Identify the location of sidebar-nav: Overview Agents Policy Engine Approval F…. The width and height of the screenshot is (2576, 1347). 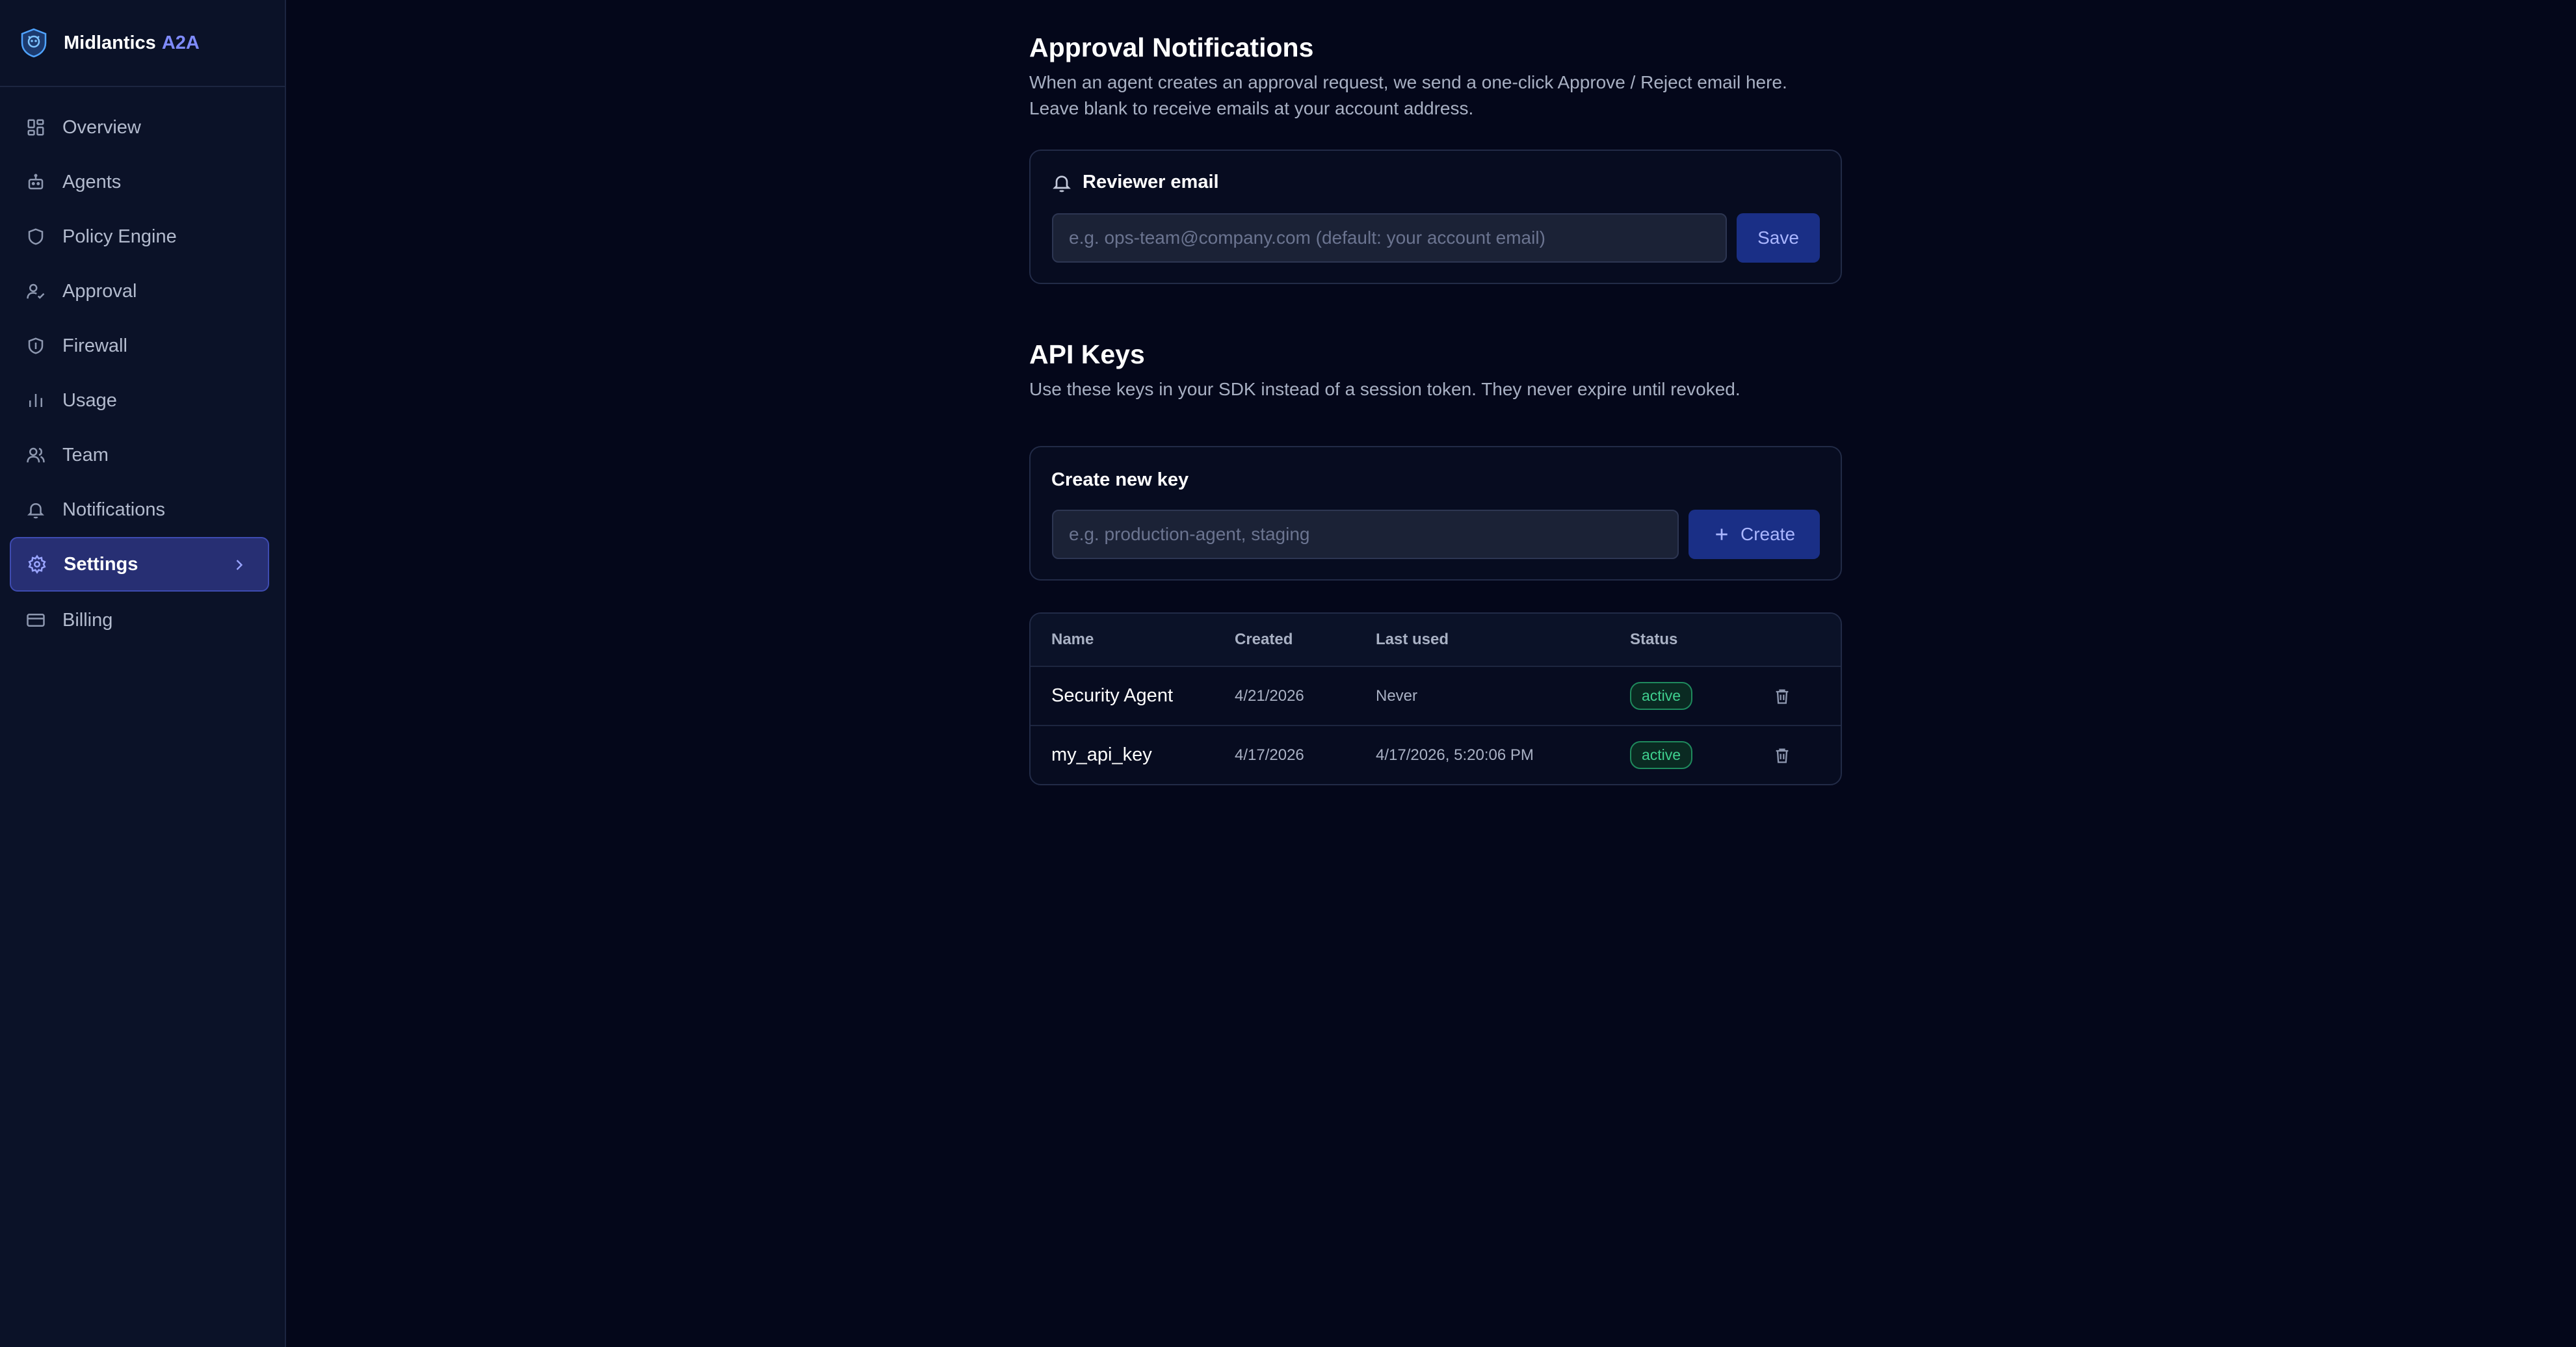
(142, 367).